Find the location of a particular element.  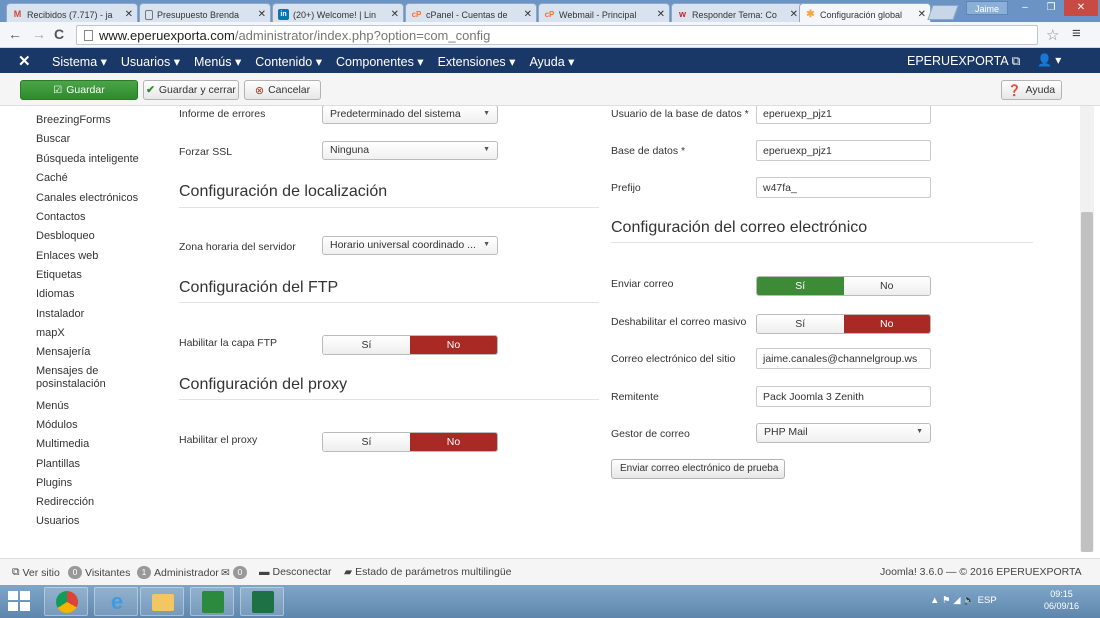

sidebar-item-cache: Caché is located at coordinates (52, 178).